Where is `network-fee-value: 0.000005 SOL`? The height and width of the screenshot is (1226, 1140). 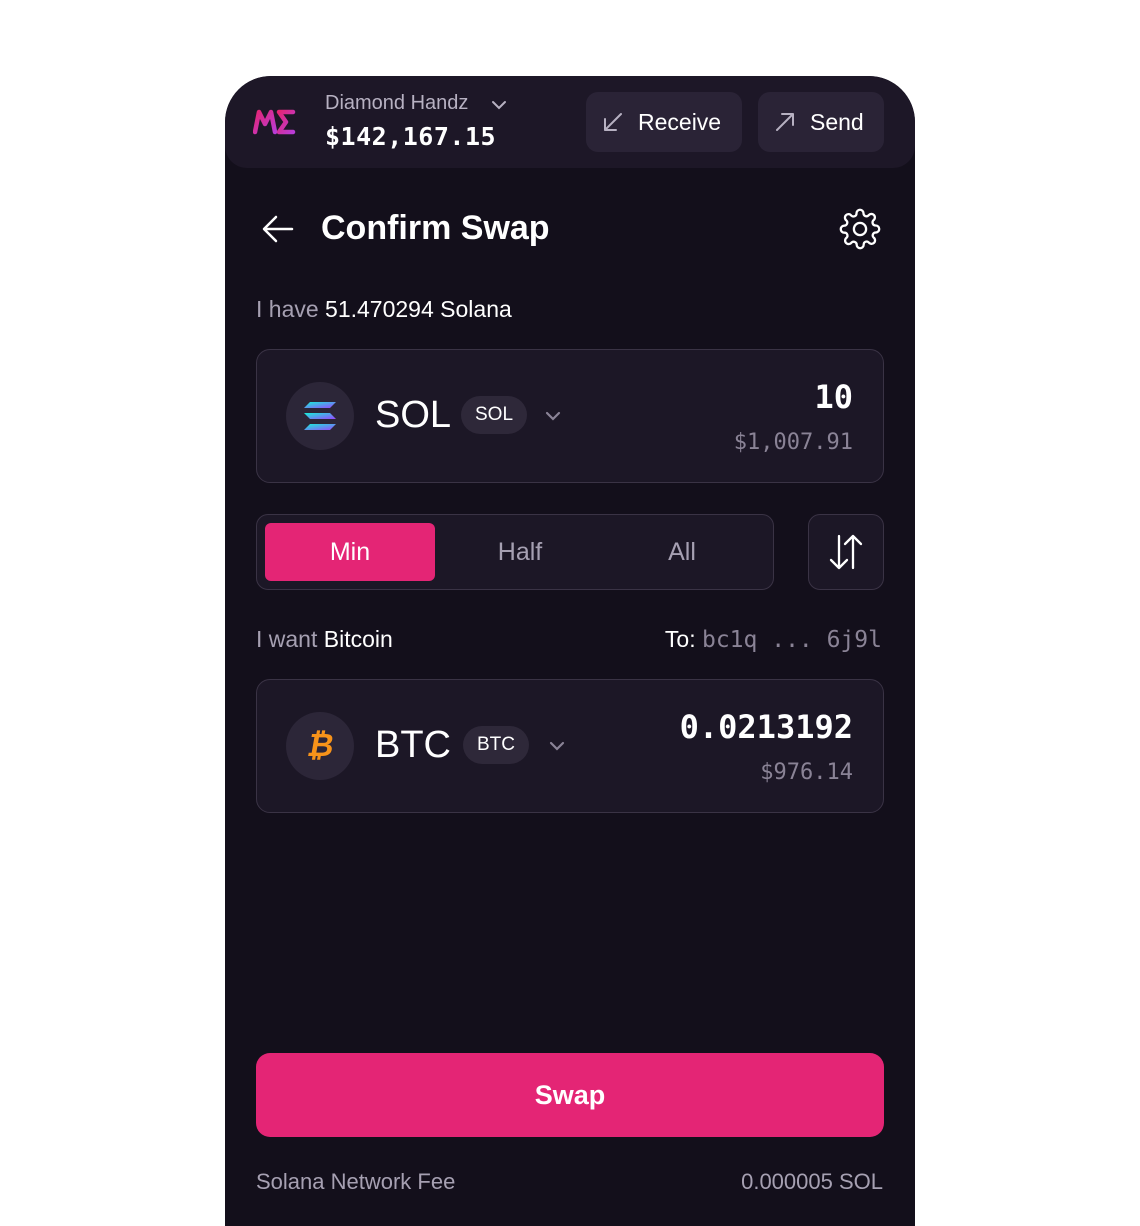
network-fee-value: 0.000005 SOL is located at coordinates (812, 1181).